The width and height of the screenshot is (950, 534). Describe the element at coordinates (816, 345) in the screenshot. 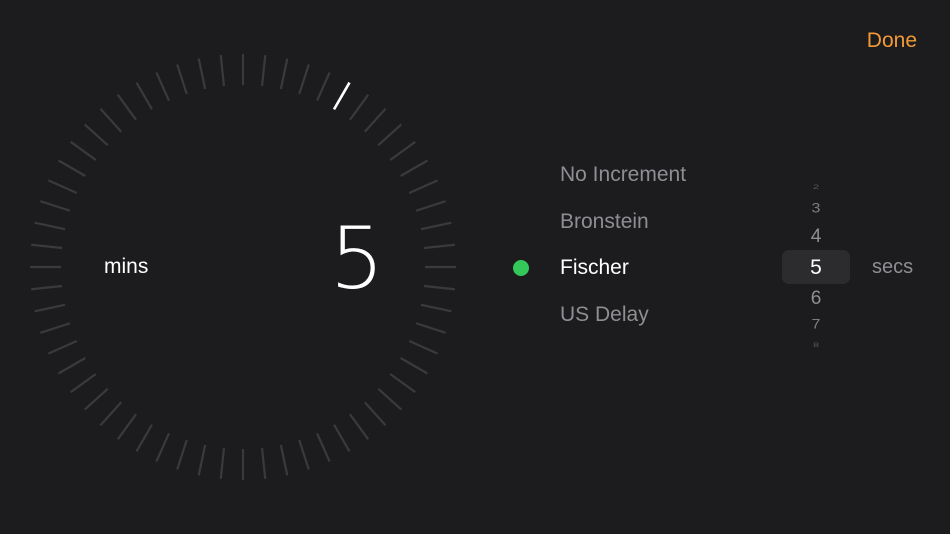

I see `picker-option: 8` at that location.